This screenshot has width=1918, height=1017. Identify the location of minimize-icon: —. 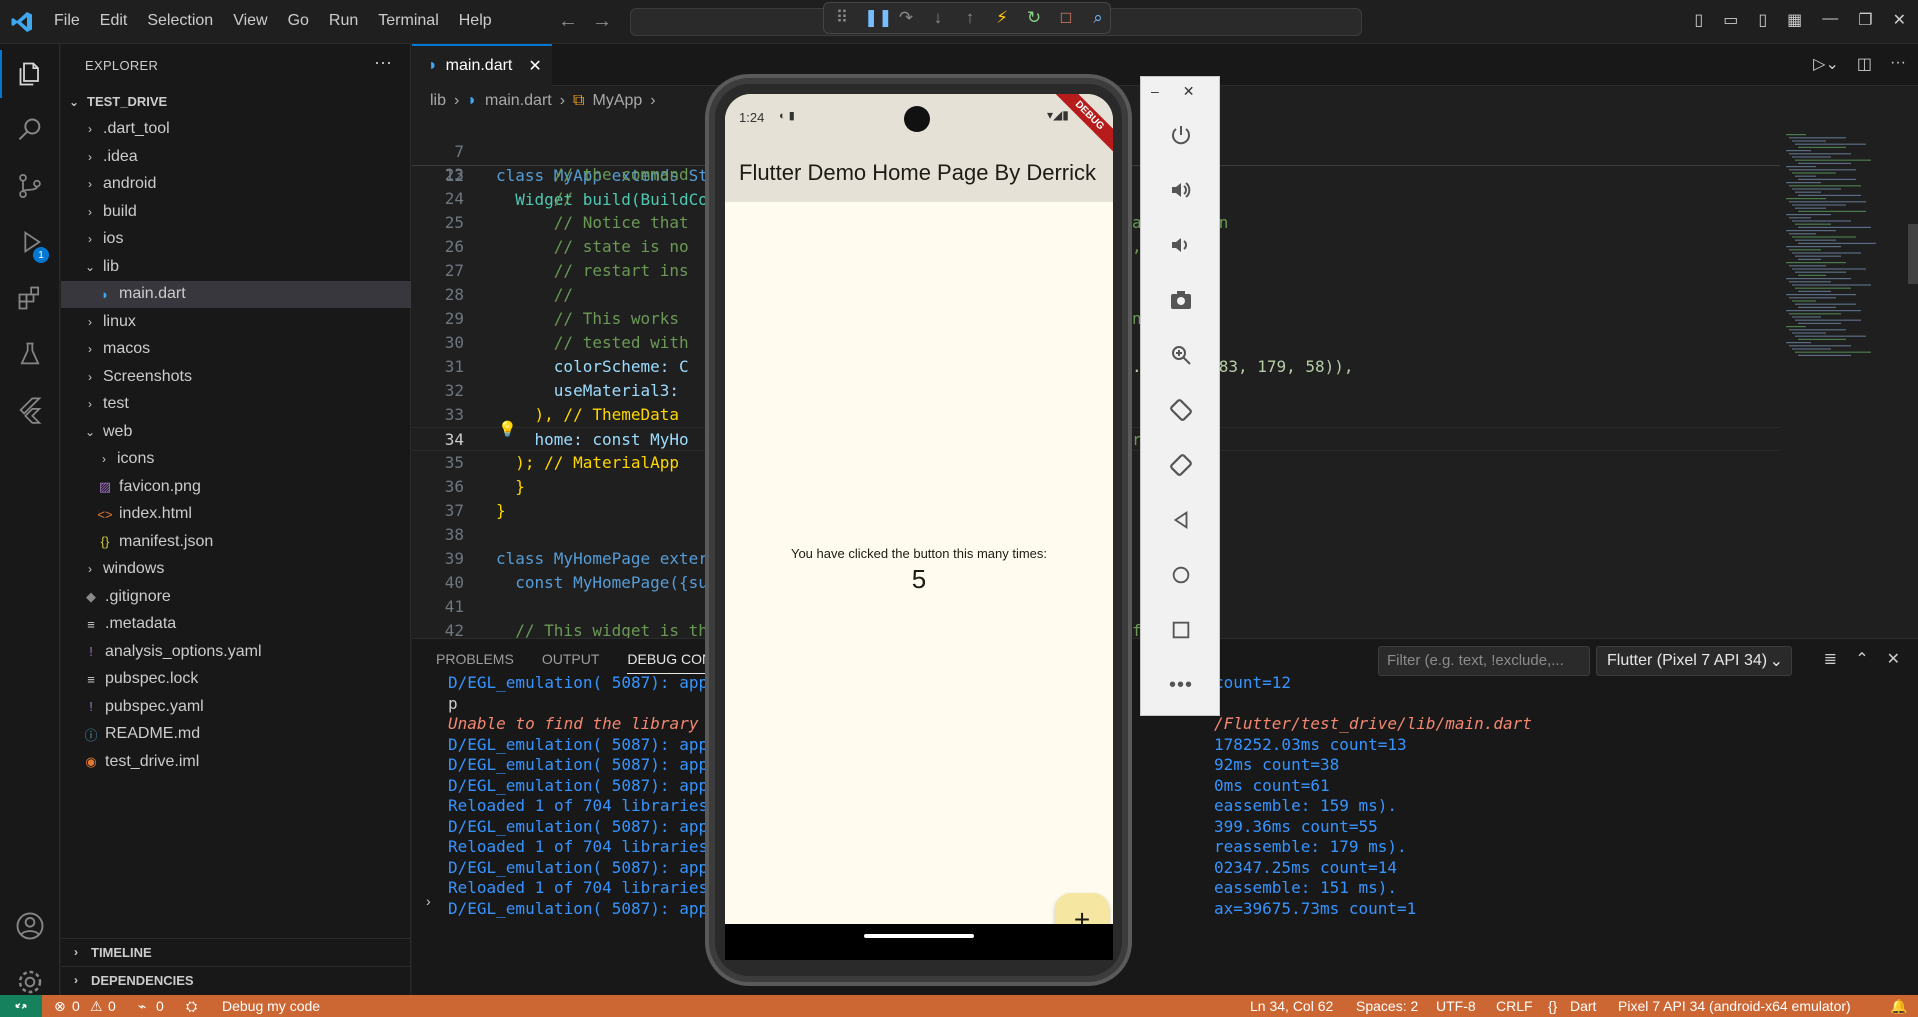
(1830, 20).